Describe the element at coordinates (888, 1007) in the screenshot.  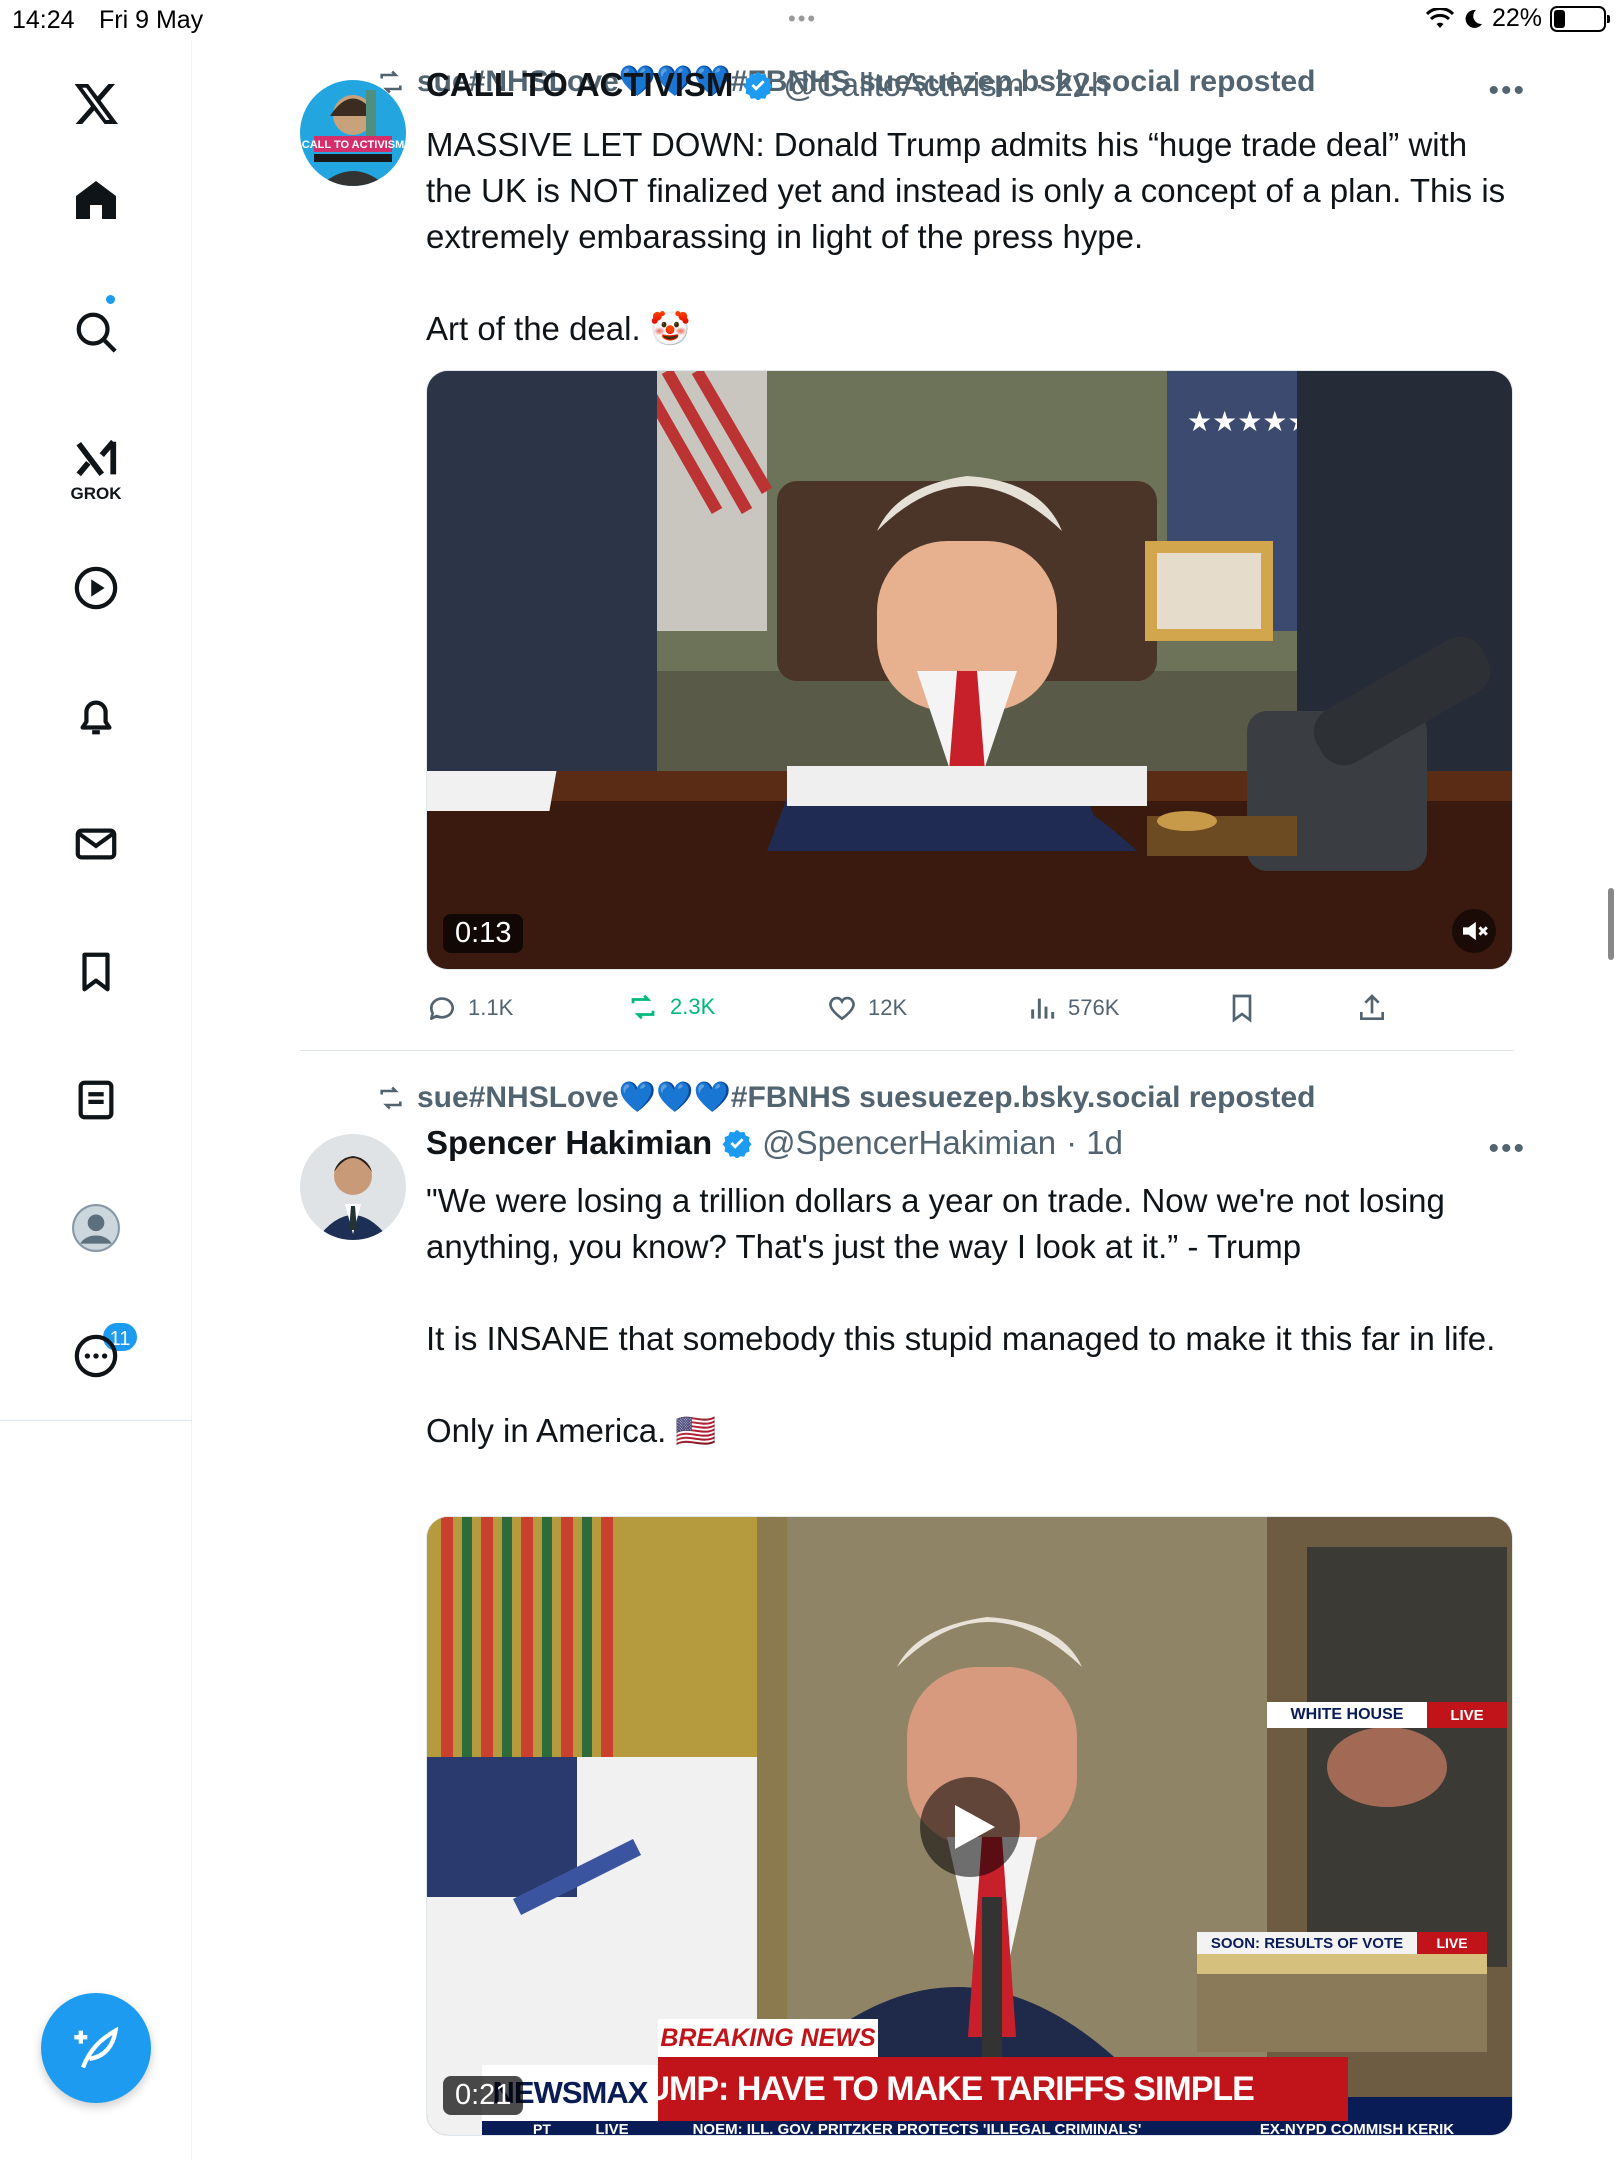
I see `like-count: 12K` at that location.